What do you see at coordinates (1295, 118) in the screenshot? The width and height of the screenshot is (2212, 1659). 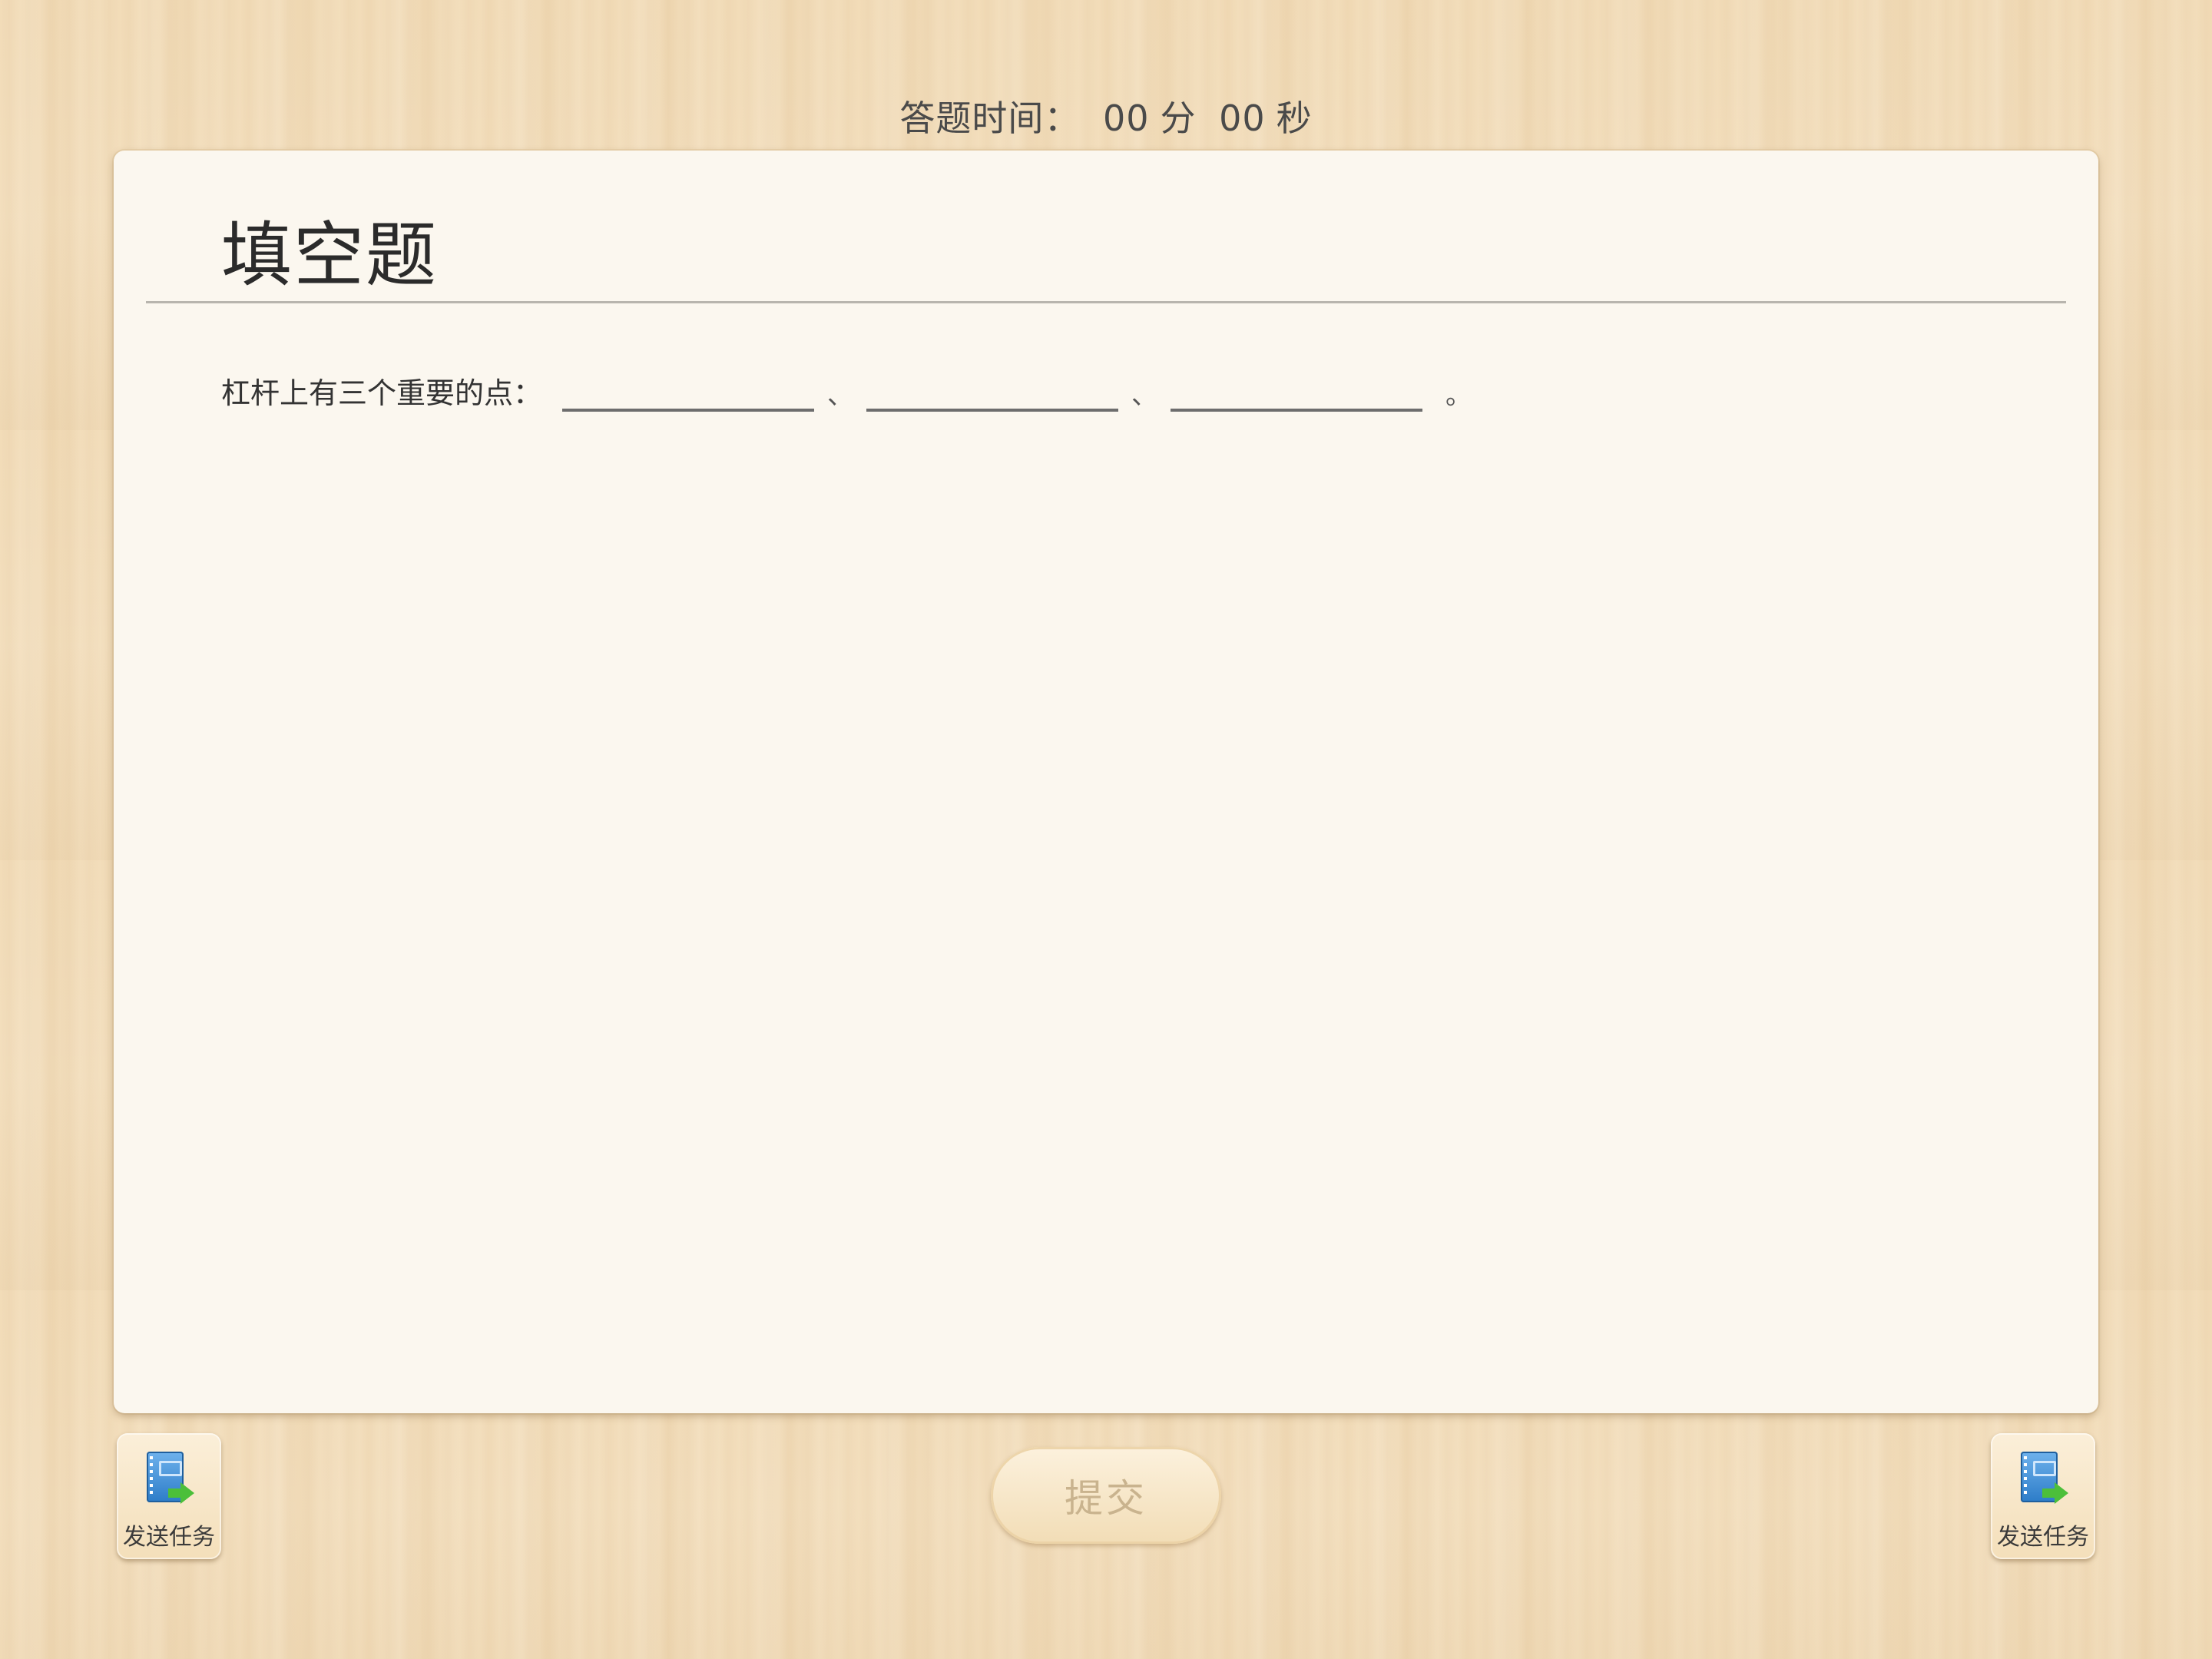 I see `timer-seconds-unit: 秒` at bounding box center [1295, 118].